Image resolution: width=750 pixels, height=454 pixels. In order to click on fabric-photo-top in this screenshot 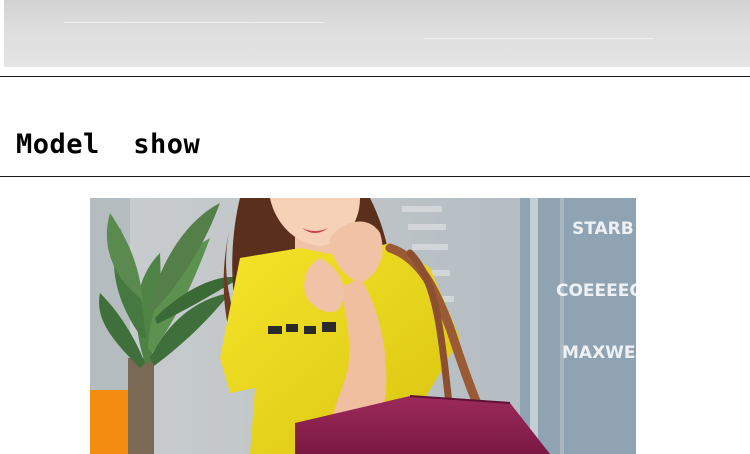, I will do `click(377, 33)`.